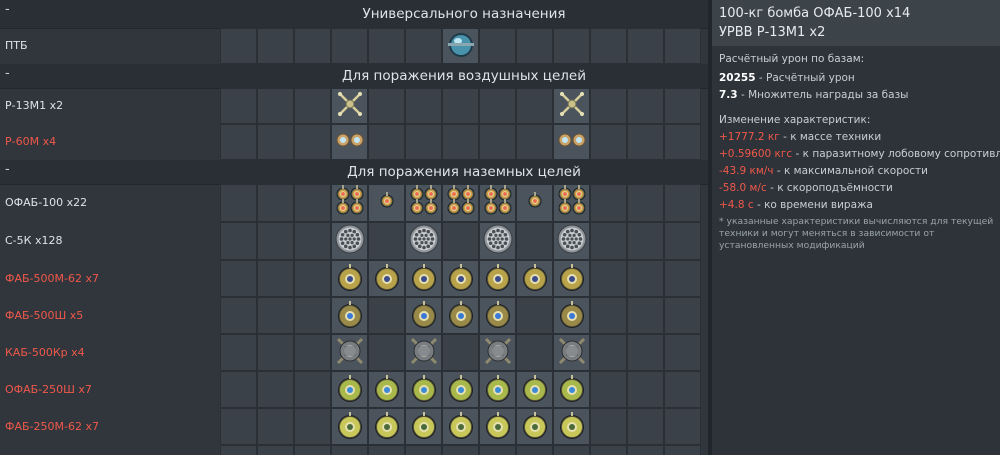  Describe the element at coordinates (354, 278) in the screenshot. I see `weapon-row: ФАБ-500М-62 x7` at that location.